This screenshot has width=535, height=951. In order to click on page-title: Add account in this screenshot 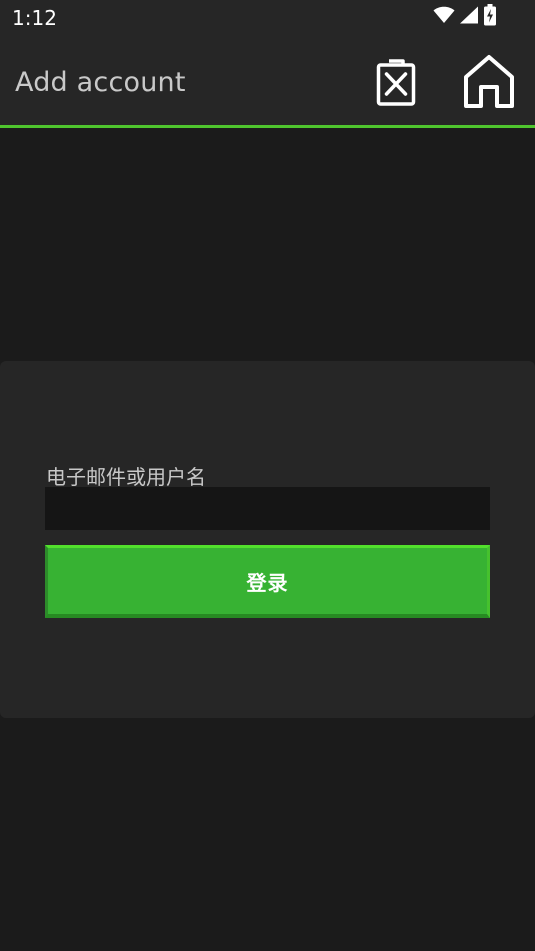, I will do `click(100, 82)`.